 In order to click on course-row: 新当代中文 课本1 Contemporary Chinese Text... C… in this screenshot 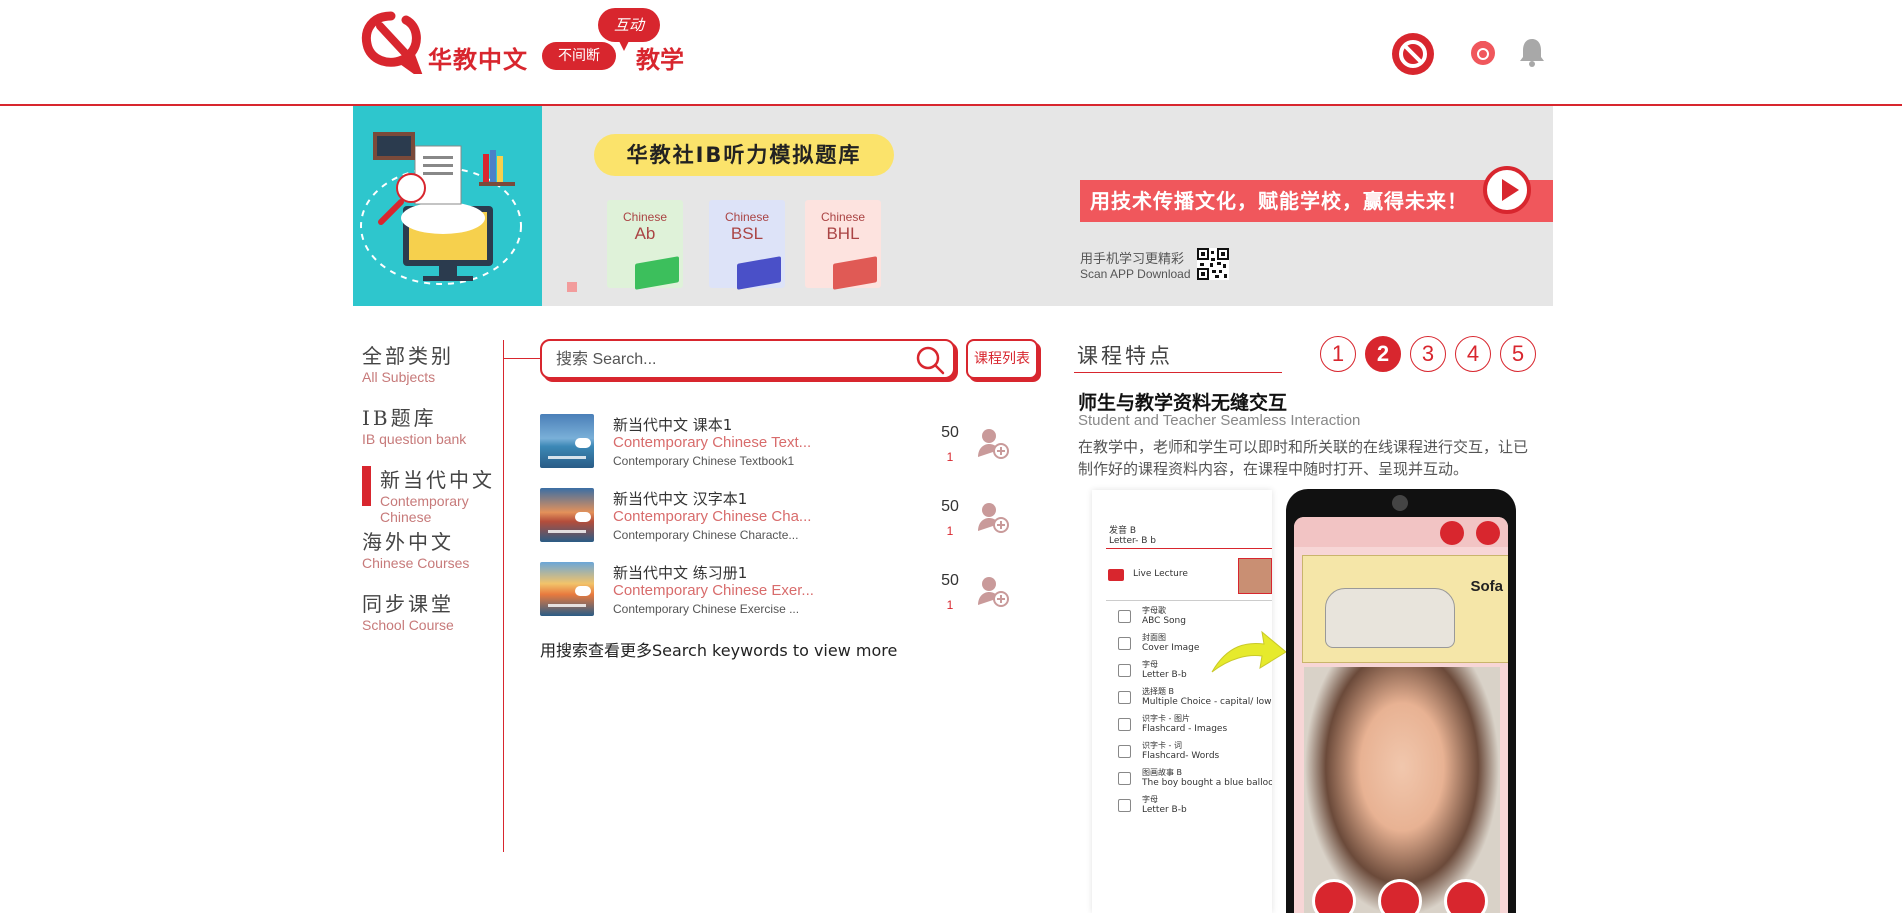, I will do `click(785, 442)`.